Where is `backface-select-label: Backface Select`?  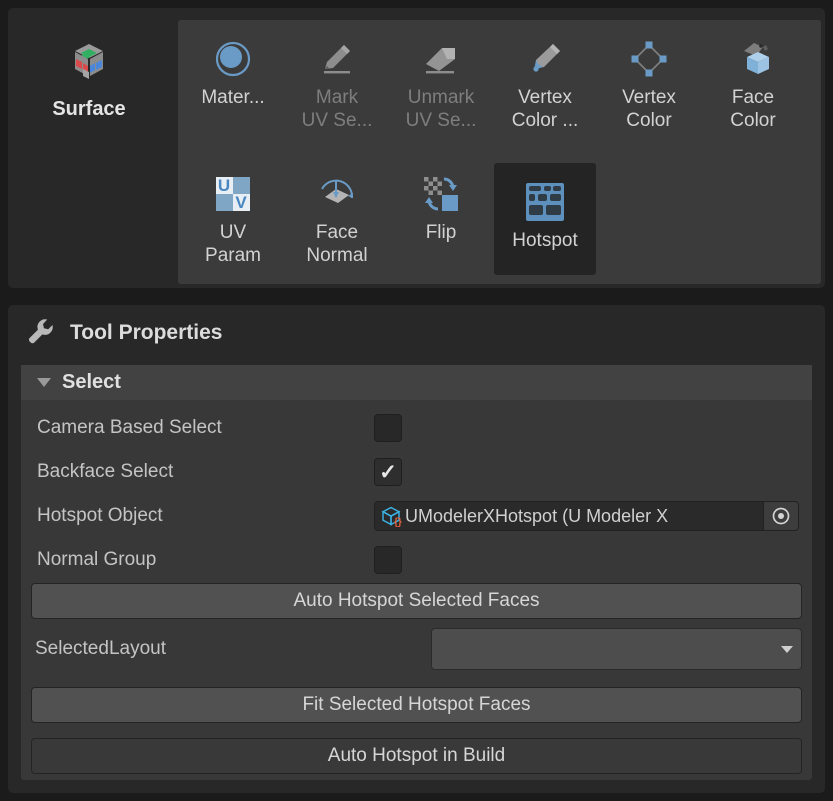 backface-select-label: Backface Select is located at coordinates (105, 471).